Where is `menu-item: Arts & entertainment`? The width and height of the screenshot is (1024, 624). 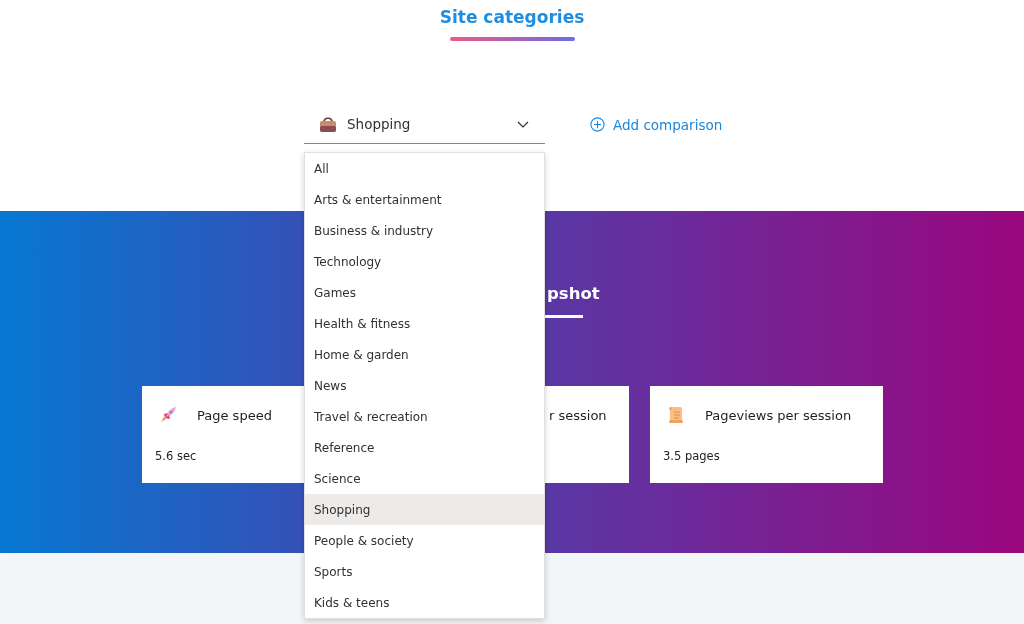 menu-item: Arts & entertainment is located at coordinates (424, 199).